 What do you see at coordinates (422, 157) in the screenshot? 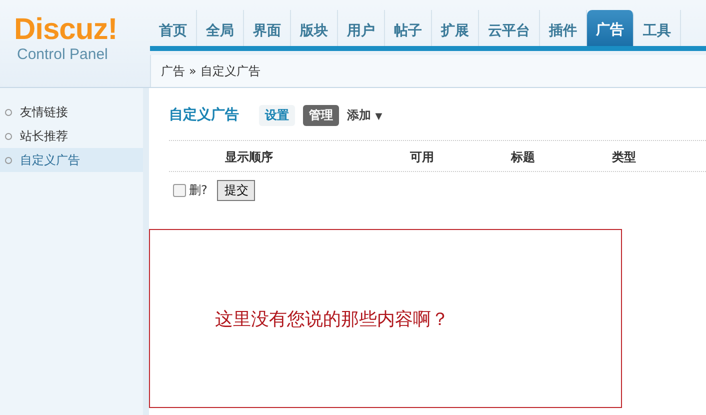
I see `column-header: 可用` at bounding box center [422, 157].